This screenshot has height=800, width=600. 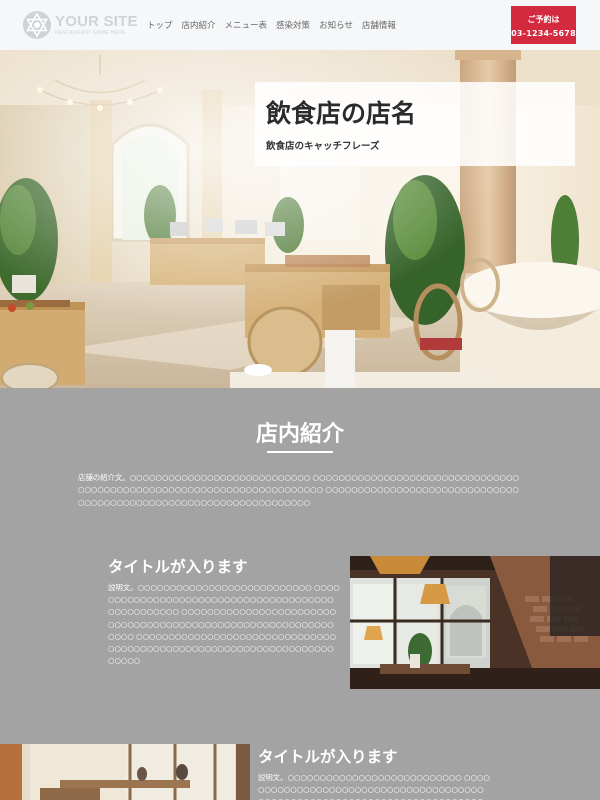 I want to click on nav-item-store-intro: 店内紹介, so click(x=199, y=25).